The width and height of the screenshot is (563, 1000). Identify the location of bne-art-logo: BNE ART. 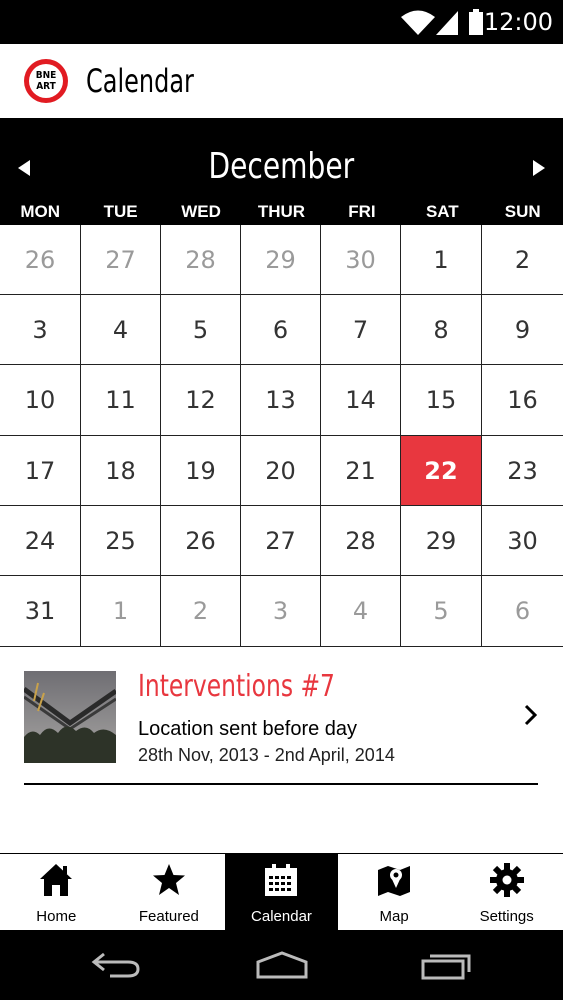
(46, 81).